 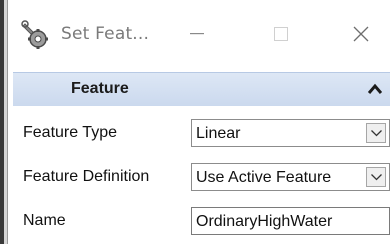 I want to click on maximize-button, so click(x=281, y=34).